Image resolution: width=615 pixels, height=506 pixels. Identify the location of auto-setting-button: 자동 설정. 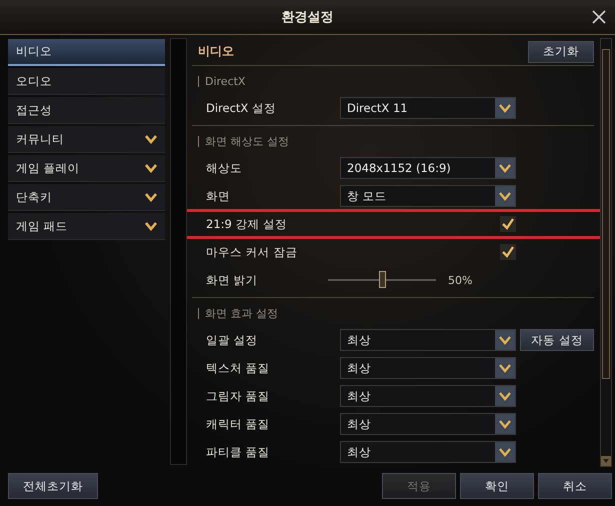
(557, 340).